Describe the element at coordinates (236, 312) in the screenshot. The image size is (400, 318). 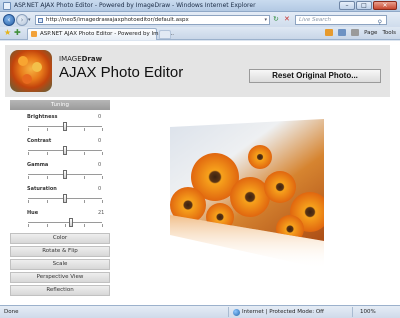
I see `internet-zone-icon` at that location.